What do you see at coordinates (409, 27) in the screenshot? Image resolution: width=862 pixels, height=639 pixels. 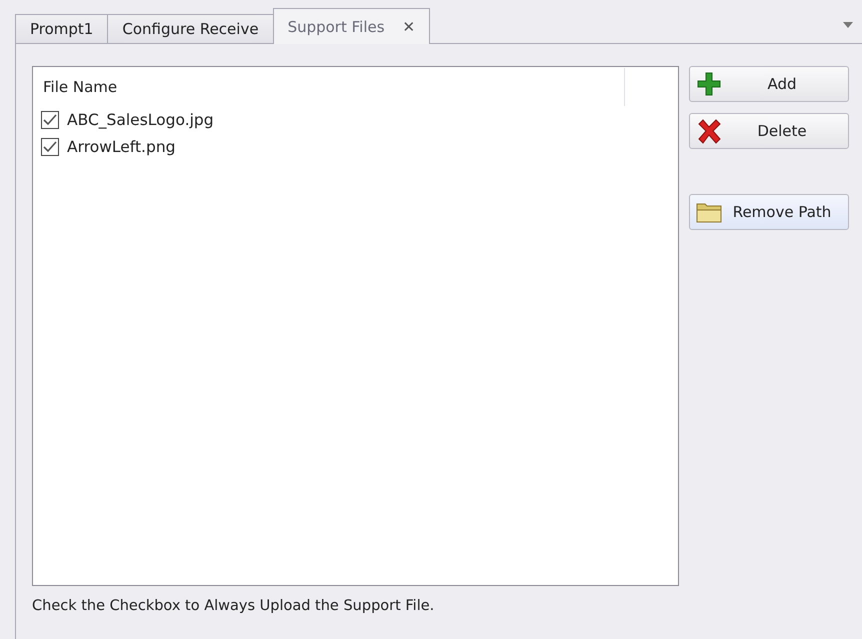 I see `close-icon: ✕` at bounding box center [409, 27].